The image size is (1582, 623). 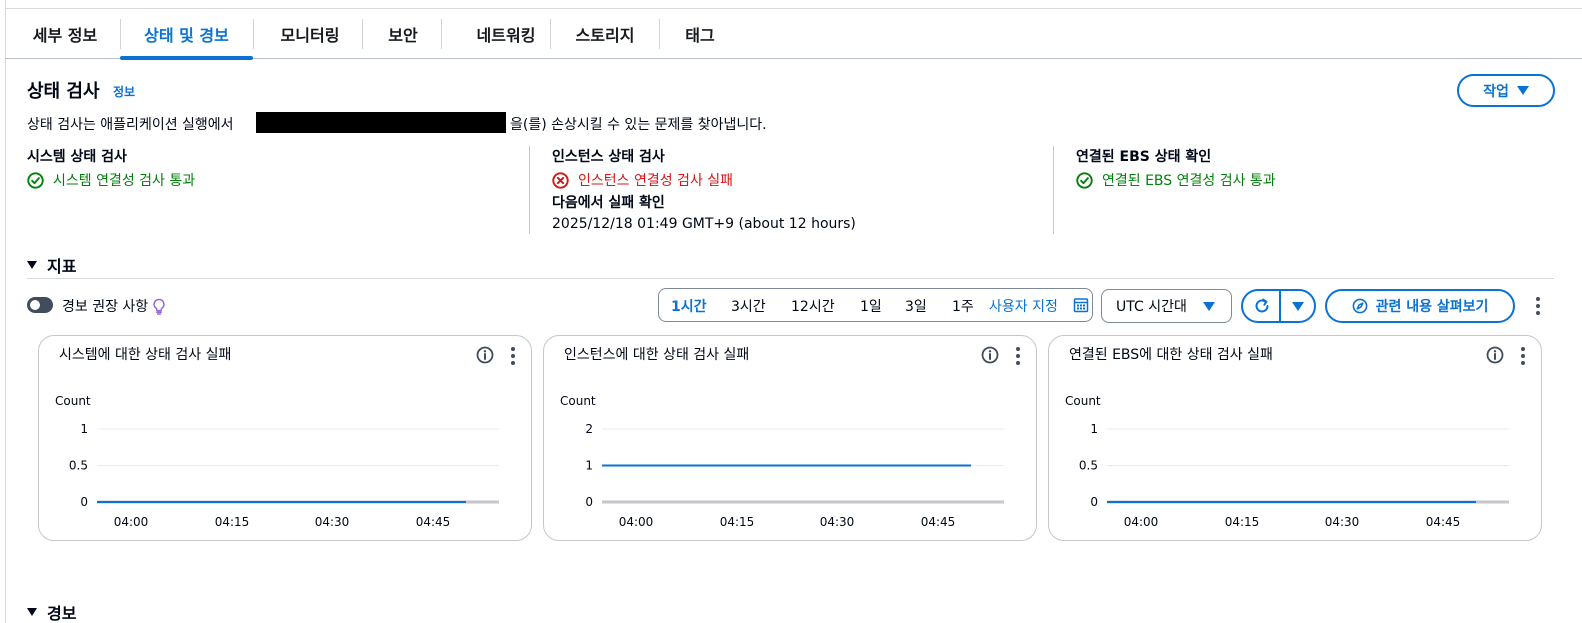 I want to click on timezone-select: UTC 시간대, so click(x=1166, y=306).